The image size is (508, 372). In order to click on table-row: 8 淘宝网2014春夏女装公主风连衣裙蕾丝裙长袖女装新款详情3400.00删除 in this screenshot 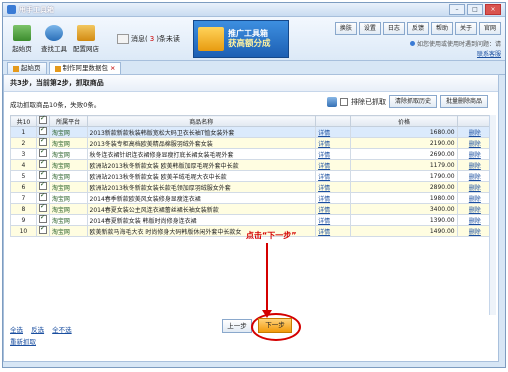, I will do `click(252, 209)`.